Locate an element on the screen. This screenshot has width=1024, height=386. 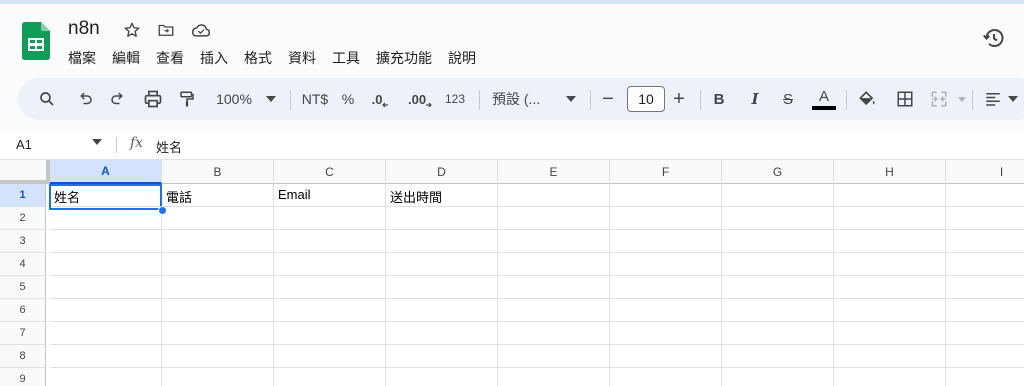
cell-e2 is located at coordinates (554, 218).